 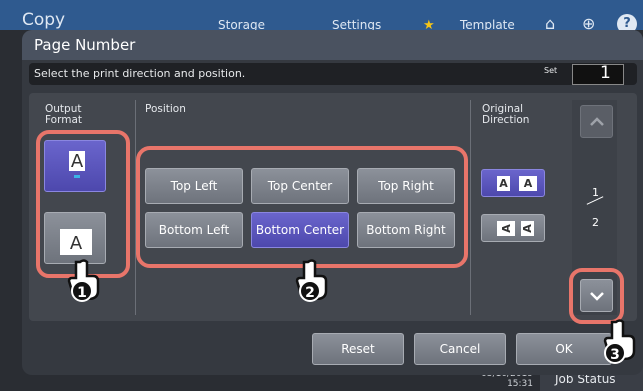 I want to click on set-count-field, so click(x=598, y=74).